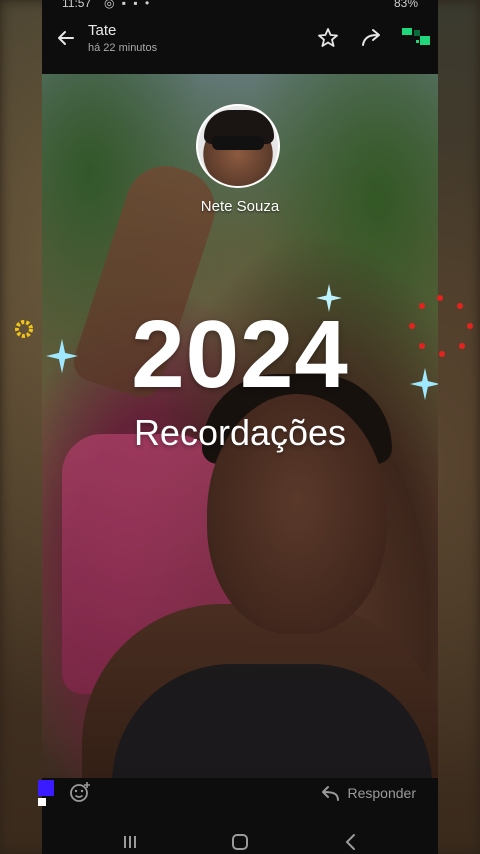  I want to click on star-button, so click(329, 39).